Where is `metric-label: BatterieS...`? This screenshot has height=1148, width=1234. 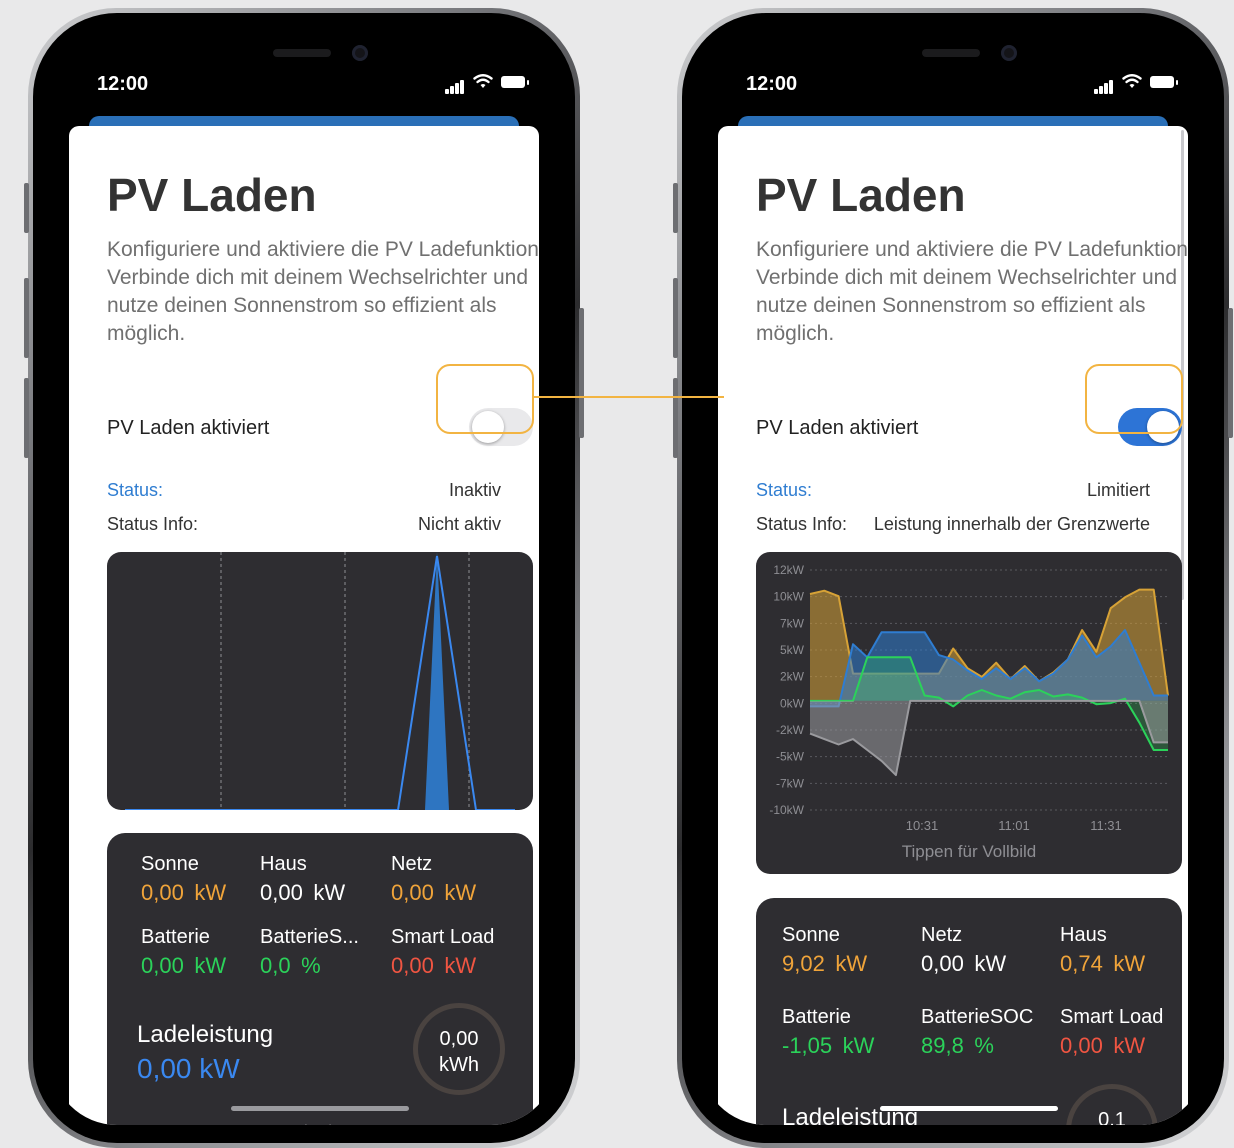 metric-label: BatterieS... is located at coordinates (309, 937).